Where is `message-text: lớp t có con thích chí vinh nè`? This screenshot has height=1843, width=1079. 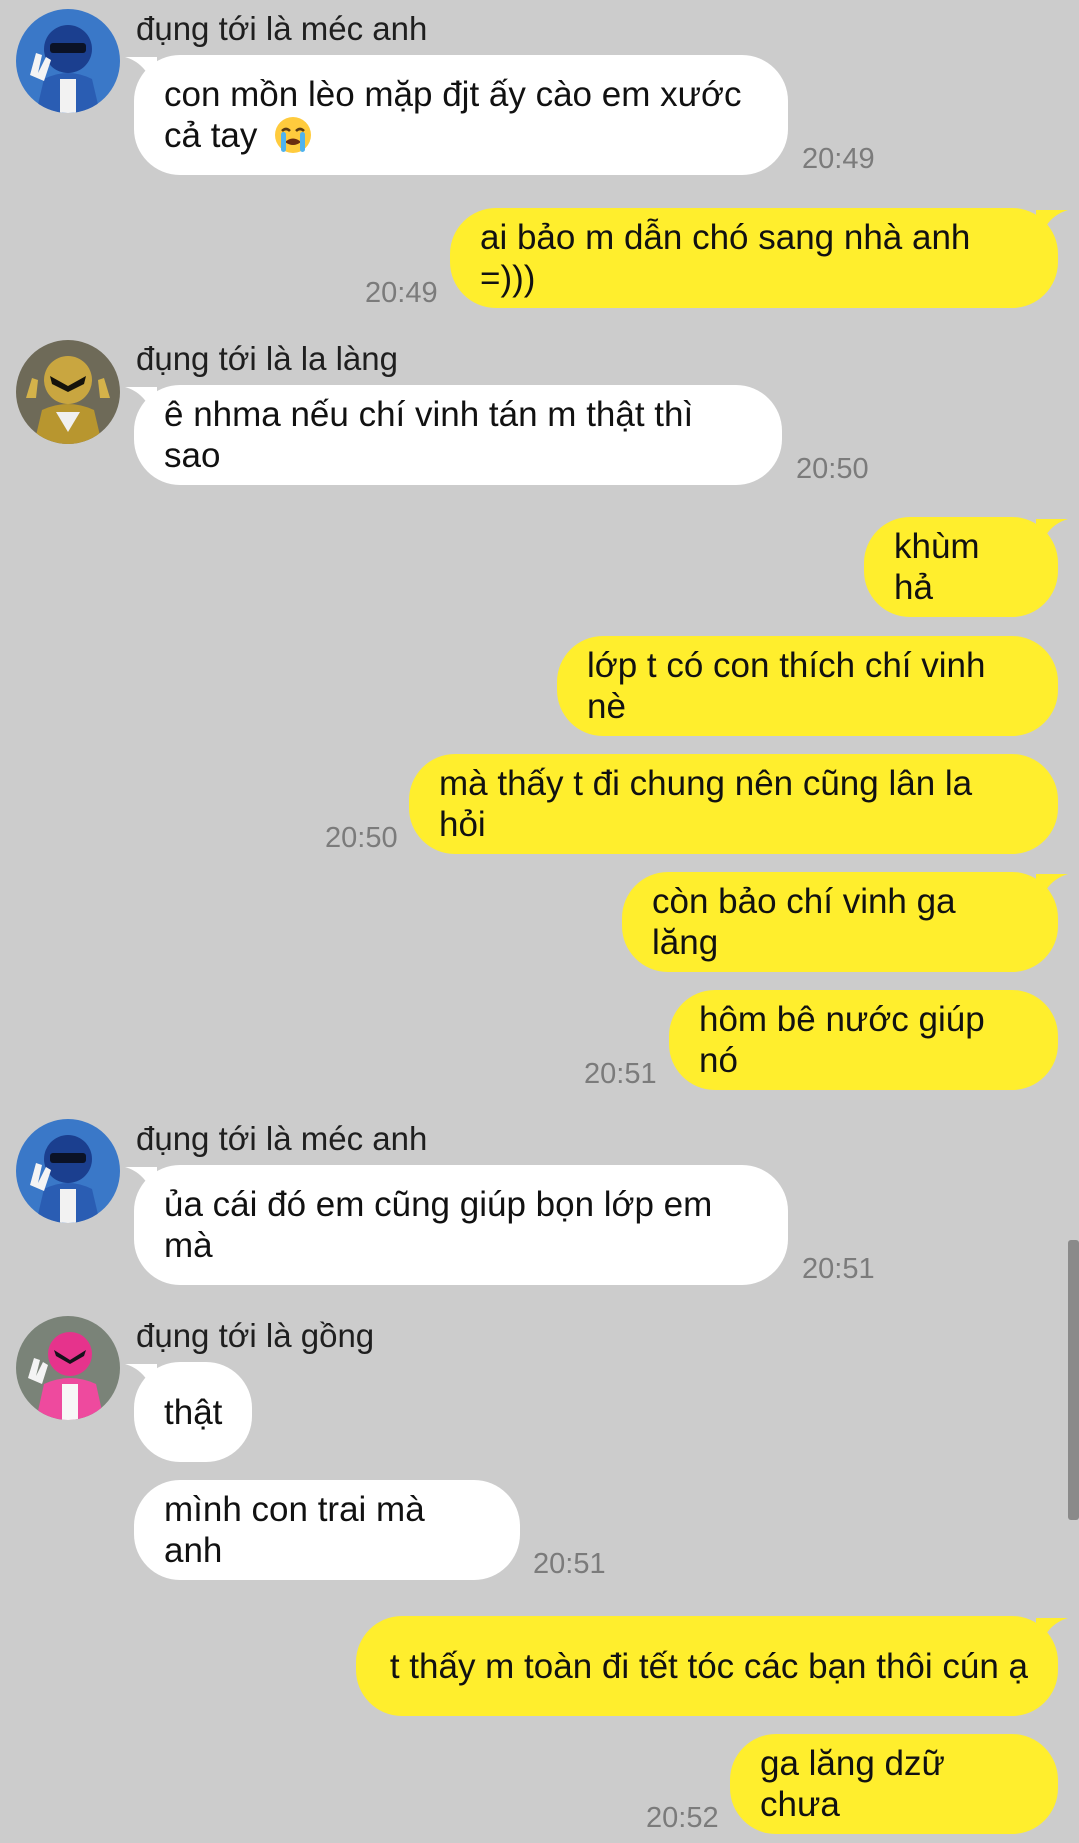 message-text: lớp t có con thích chí vinh nè is located at coordinates (786, 686).